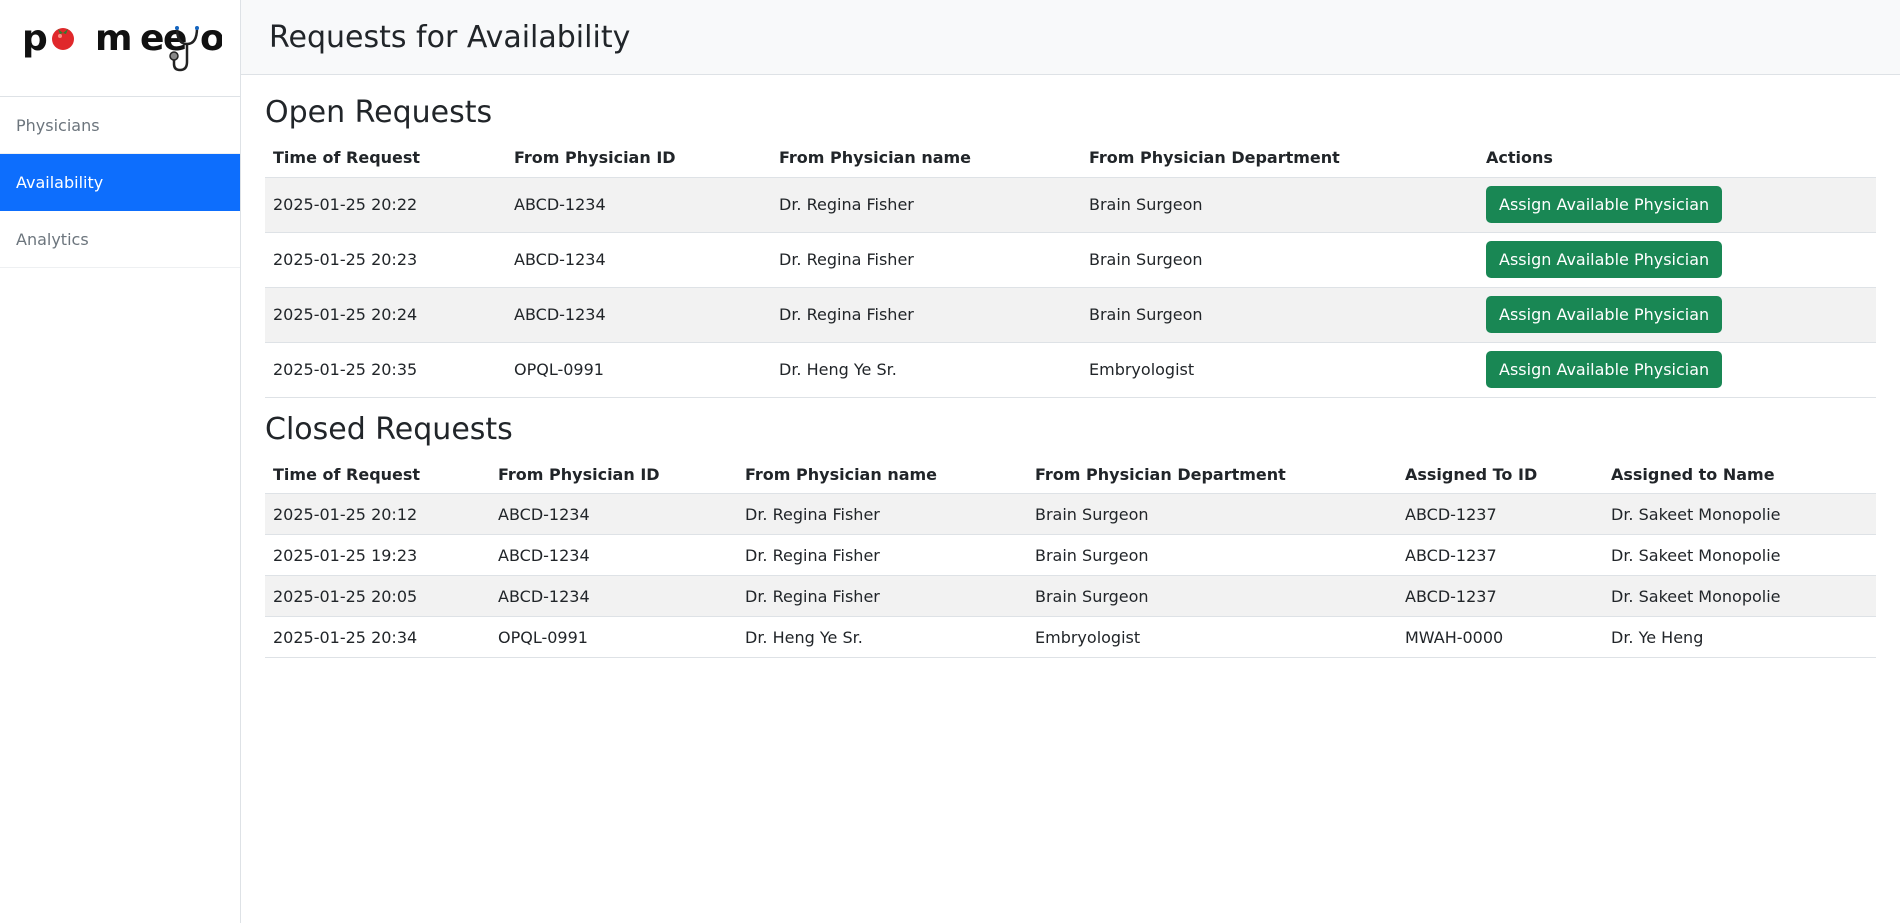  Describe the element at coordinates (385, 315) in the screenshot. I see `request-time-cell: 2025-01-25 20:24` at that location.